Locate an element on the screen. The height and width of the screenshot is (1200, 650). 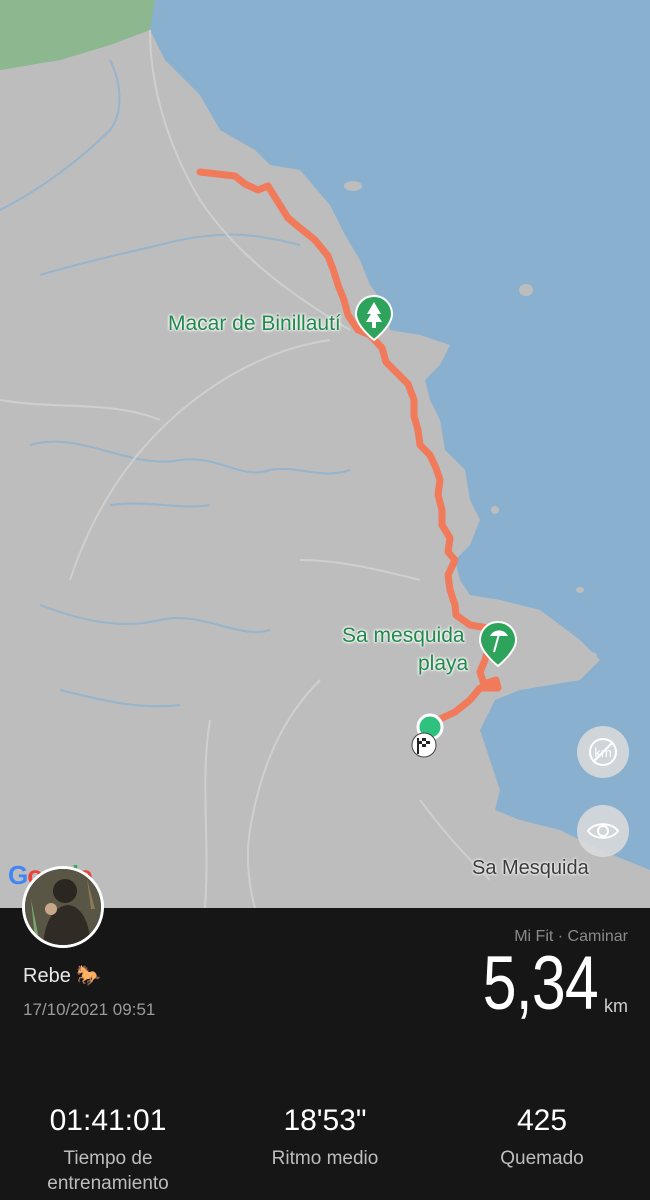
poi-label-sa-mesquida: Sa mesquida is located at coordinates (403, 636).